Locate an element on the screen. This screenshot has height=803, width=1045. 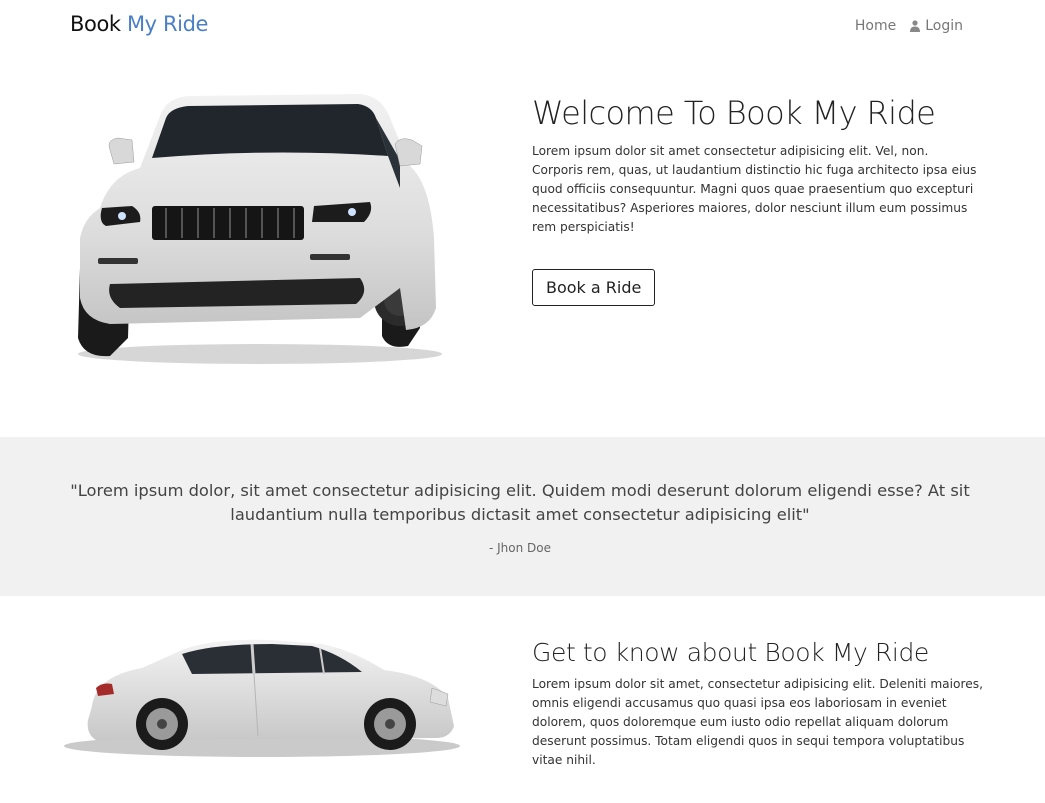
nav-login-link: Login is located at coordinates (936, 26).